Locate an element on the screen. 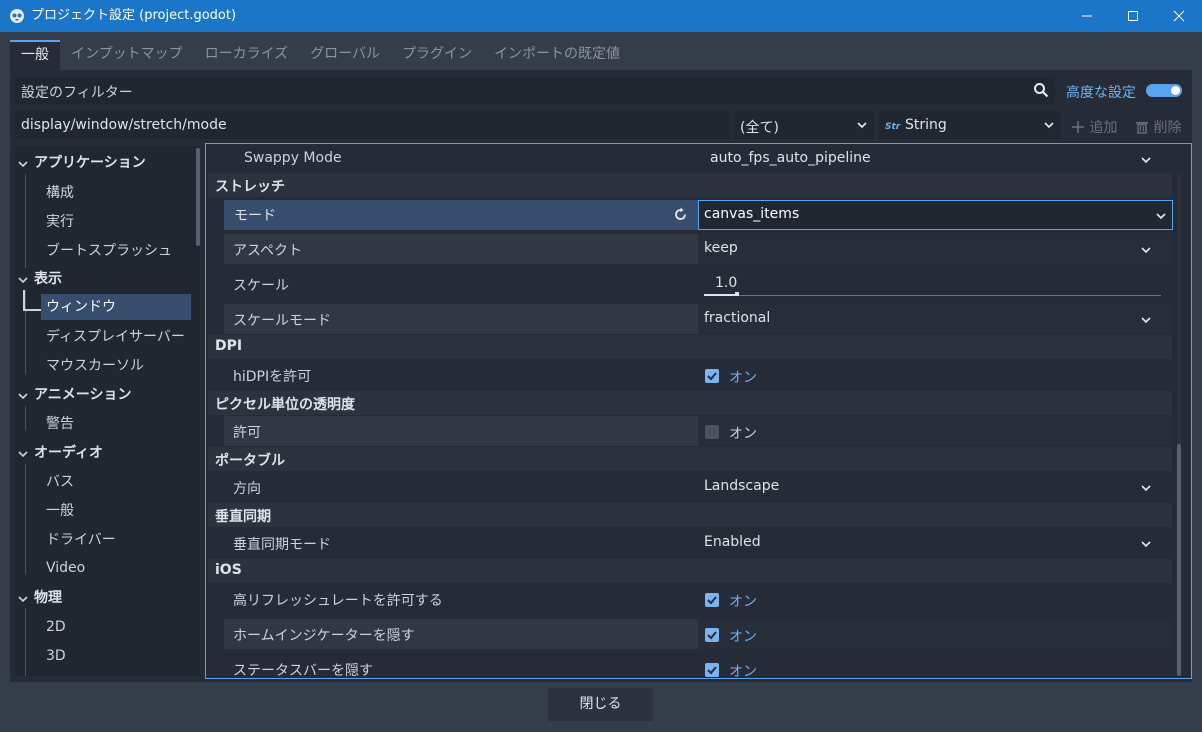  window-title: プロジェクト設定 (project.godot) is located at coordinates (134, 15).